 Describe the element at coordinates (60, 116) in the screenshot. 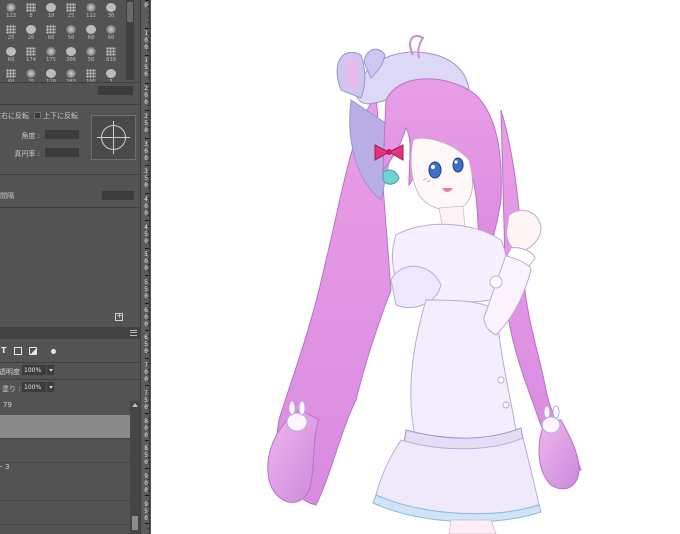

I see `flip-vertical-label: 上下に反転` at that location.